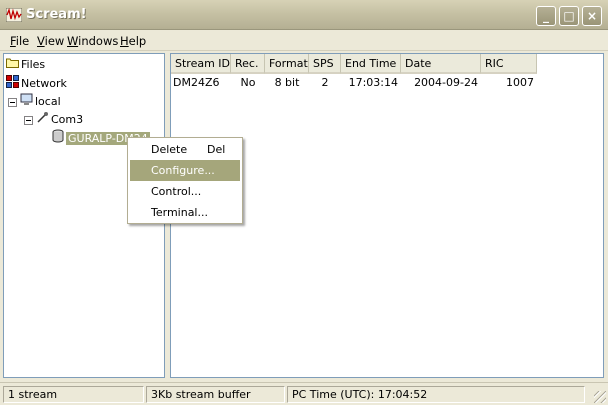 The width and height of the screenshot is (608, 405). I want to click on tree-label-com3: Com3, so click(67, 119).